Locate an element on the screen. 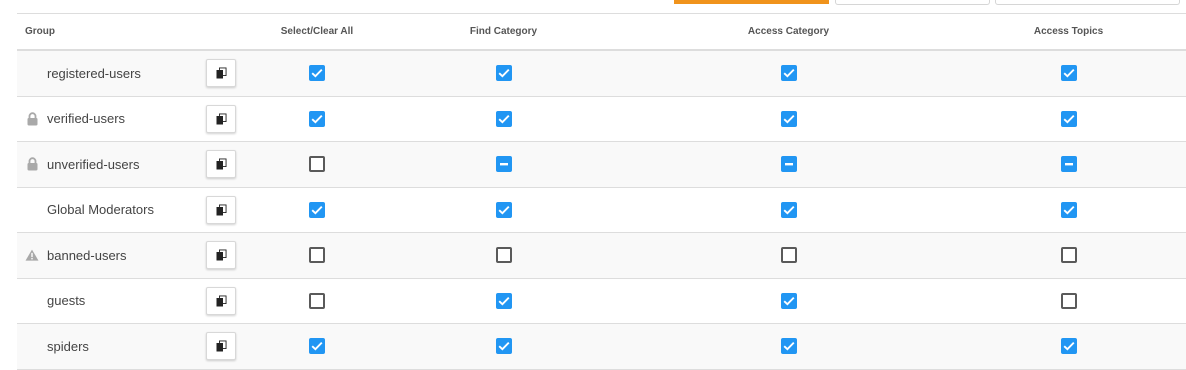 Image resolution: width=1186 pixels, height=370 pixels. header-select-clear-all: Select/Clear All is located at coordinates (317, 31).